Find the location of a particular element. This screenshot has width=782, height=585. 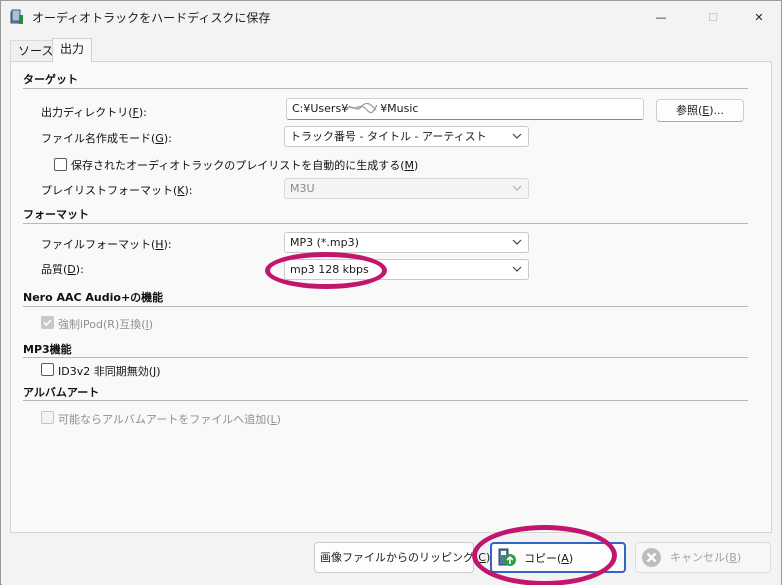

target-heading: ターゲット is located at coordinates (50, 79).